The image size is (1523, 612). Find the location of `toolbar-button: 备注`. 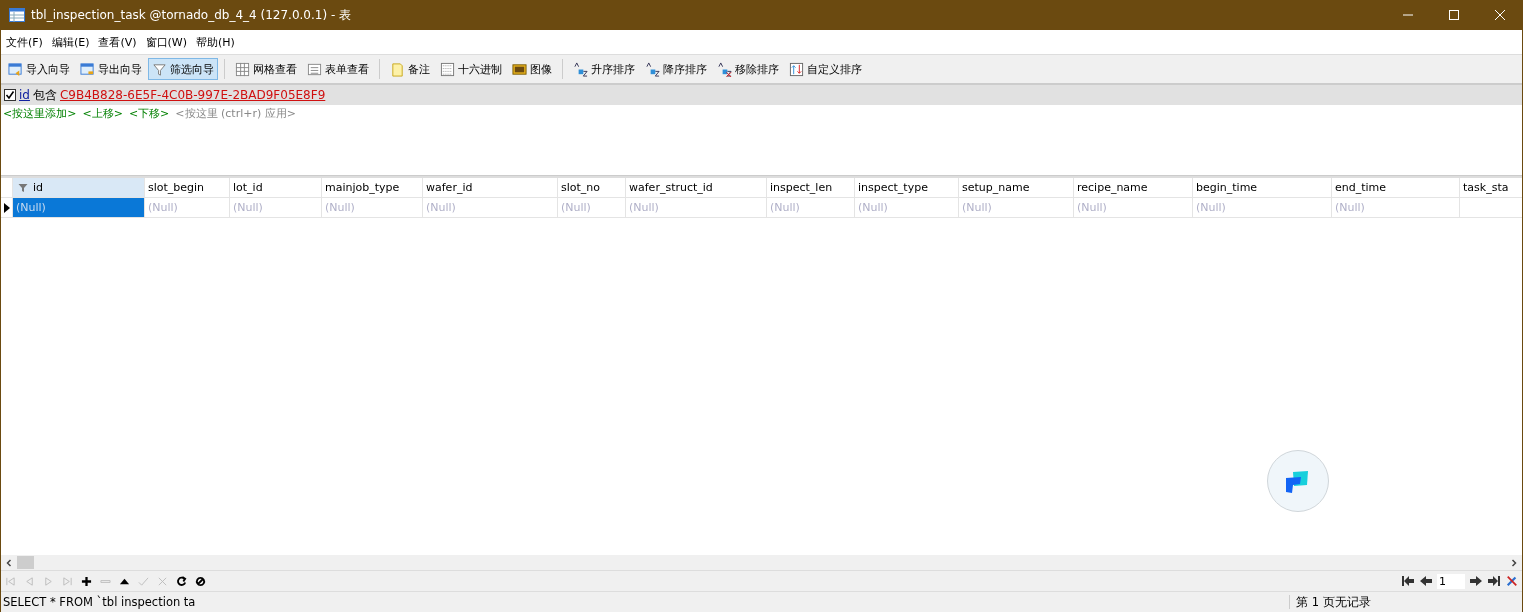

toolbar-button: 备注 is located at coordinates (410, 69).